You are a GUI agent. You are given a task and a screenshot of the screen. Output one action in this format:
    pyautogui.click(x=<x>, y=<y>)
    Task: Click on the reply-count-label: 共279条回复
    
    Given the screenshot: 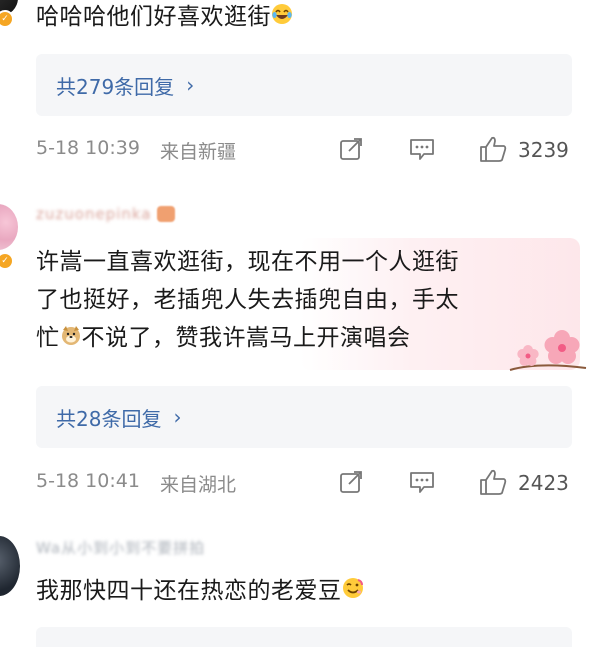 What is the action you would take?
    pyautogui.click(x=115, y=86)
    